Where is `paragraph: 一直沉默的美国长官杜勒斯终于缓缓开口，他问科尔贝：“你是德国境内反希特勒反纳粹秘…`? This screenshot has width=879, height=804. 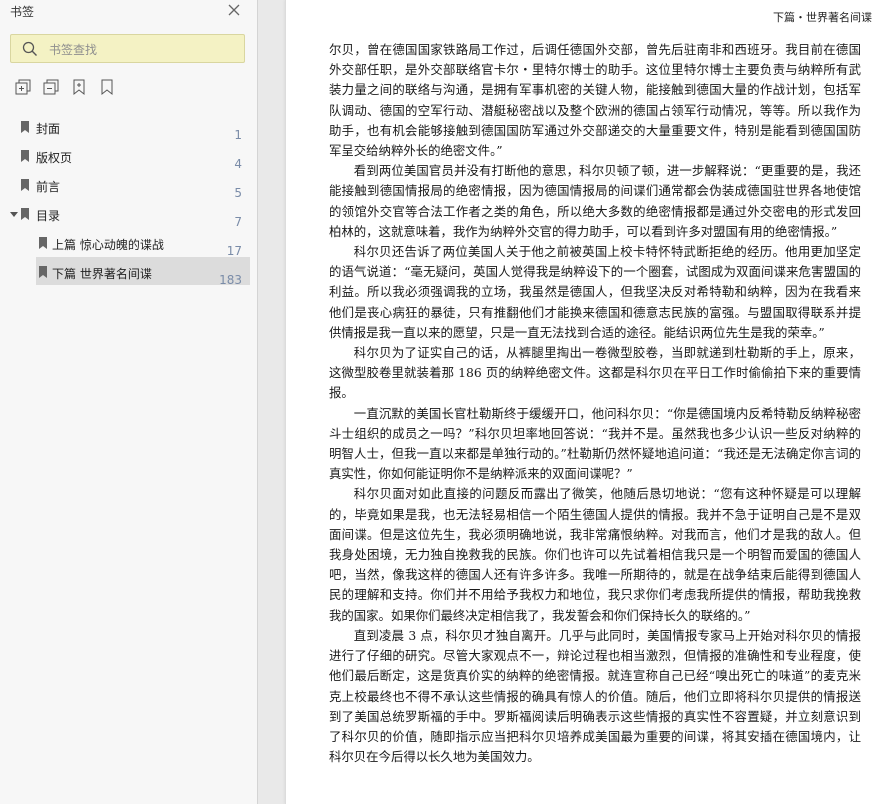
paragraph: 一直沉默的美国长官杜勒斯终于缓缓开口，他问科尔贝：“你是德国境内反希特勒反纳粹秘… is located at coordinates (595, 443).